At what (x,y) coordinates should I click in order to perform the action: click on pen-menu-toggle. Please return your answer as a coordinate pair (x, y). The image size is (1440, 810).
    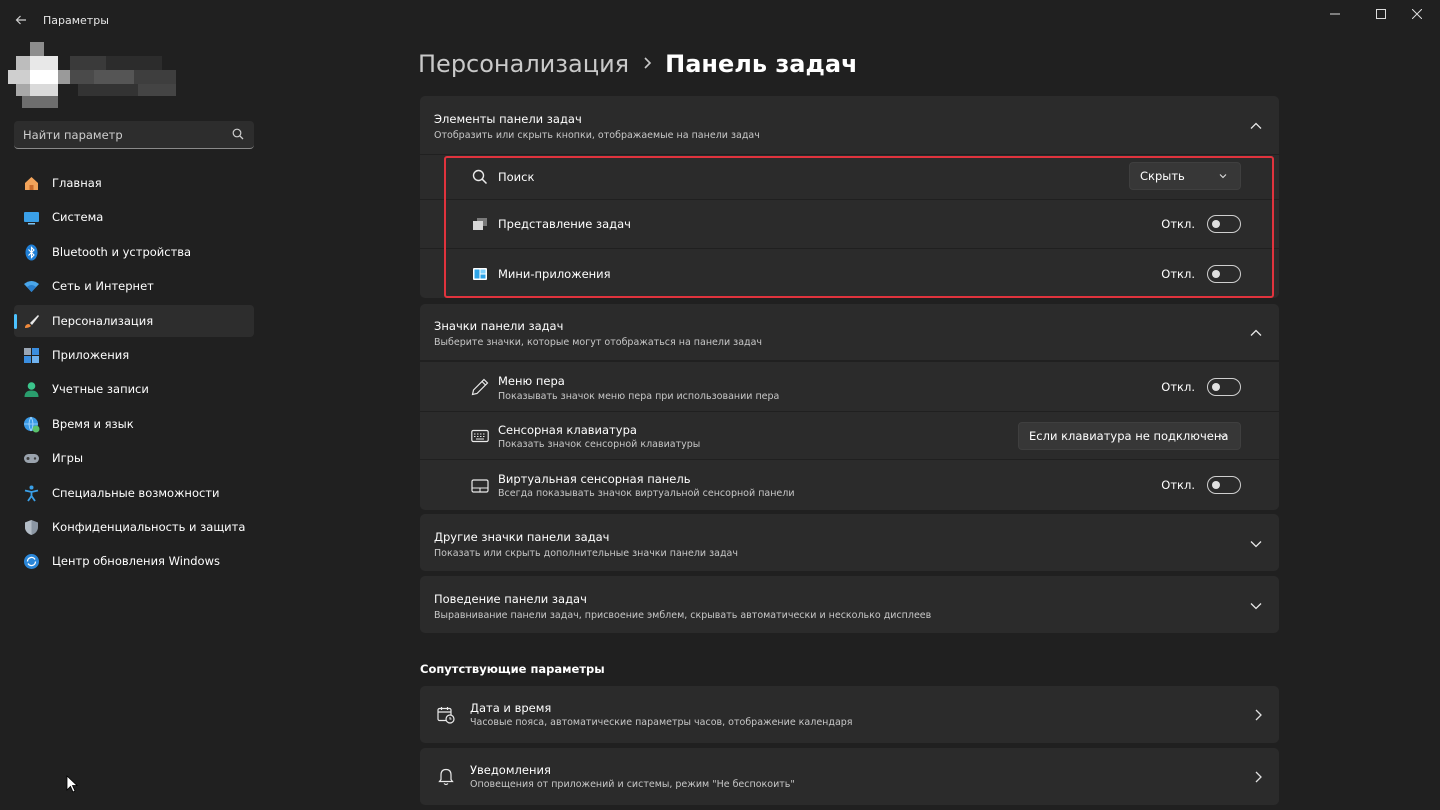
    Looking at the image, I should click on (1224, 387).